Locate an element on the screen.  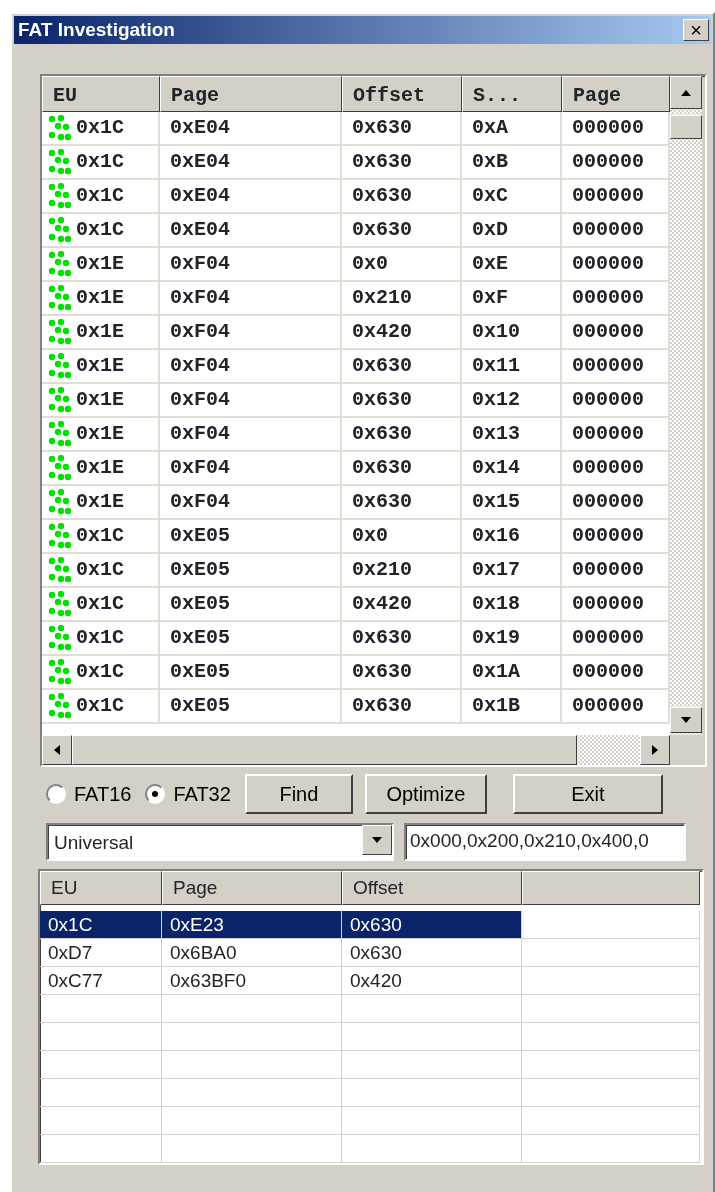
table-cell-text: 0x420 is located at coordinates (382, 604).